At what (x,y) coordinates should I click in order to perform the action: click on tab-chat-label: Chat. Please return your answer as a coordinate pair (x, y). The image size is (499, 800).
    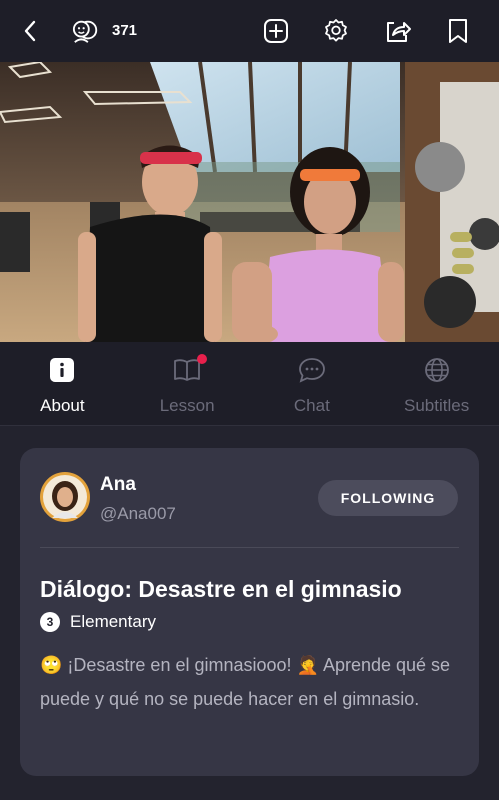
    Looking at the image, I should click on (311, 405).